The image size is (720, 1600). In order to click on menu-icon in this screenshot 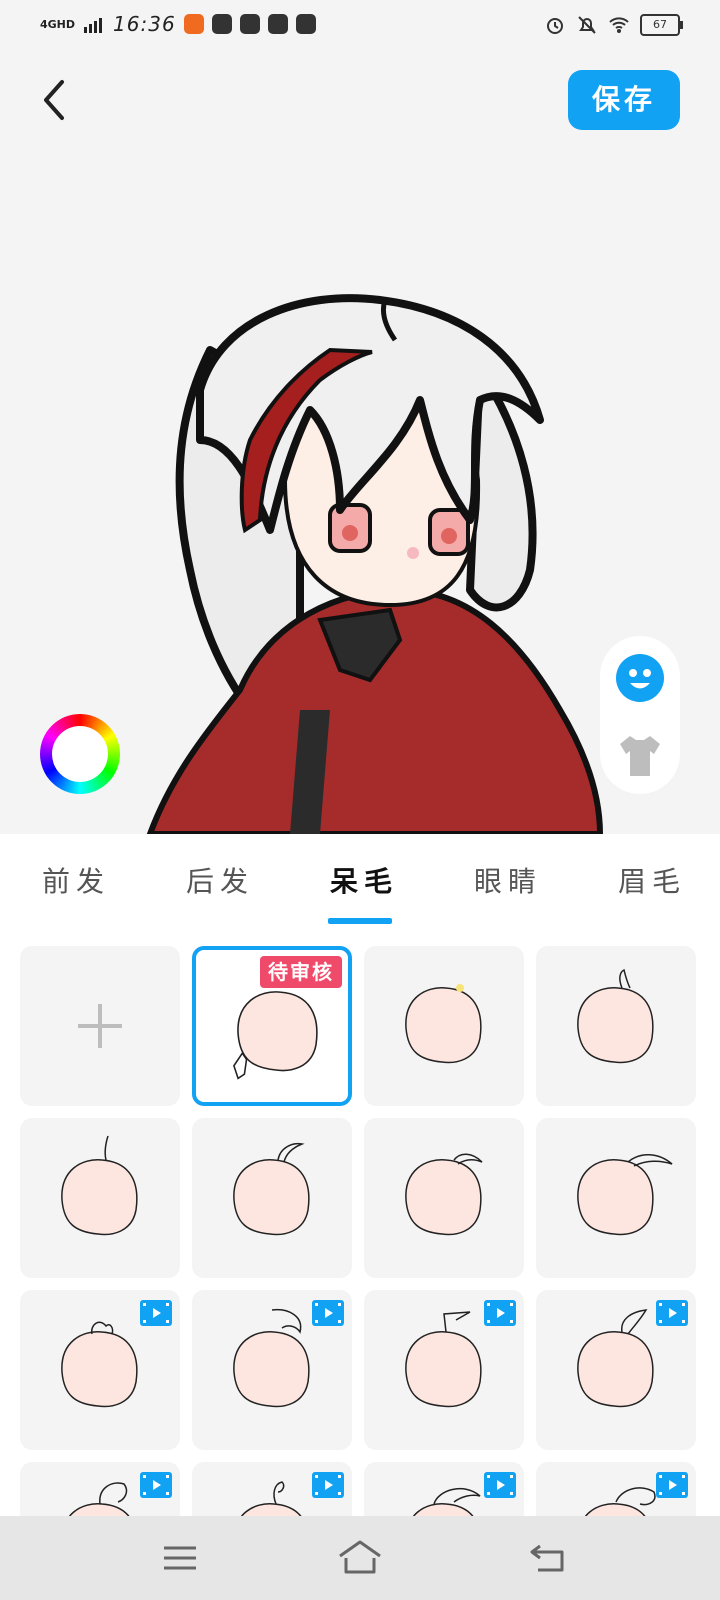, I will do `click(180, 1558)`.